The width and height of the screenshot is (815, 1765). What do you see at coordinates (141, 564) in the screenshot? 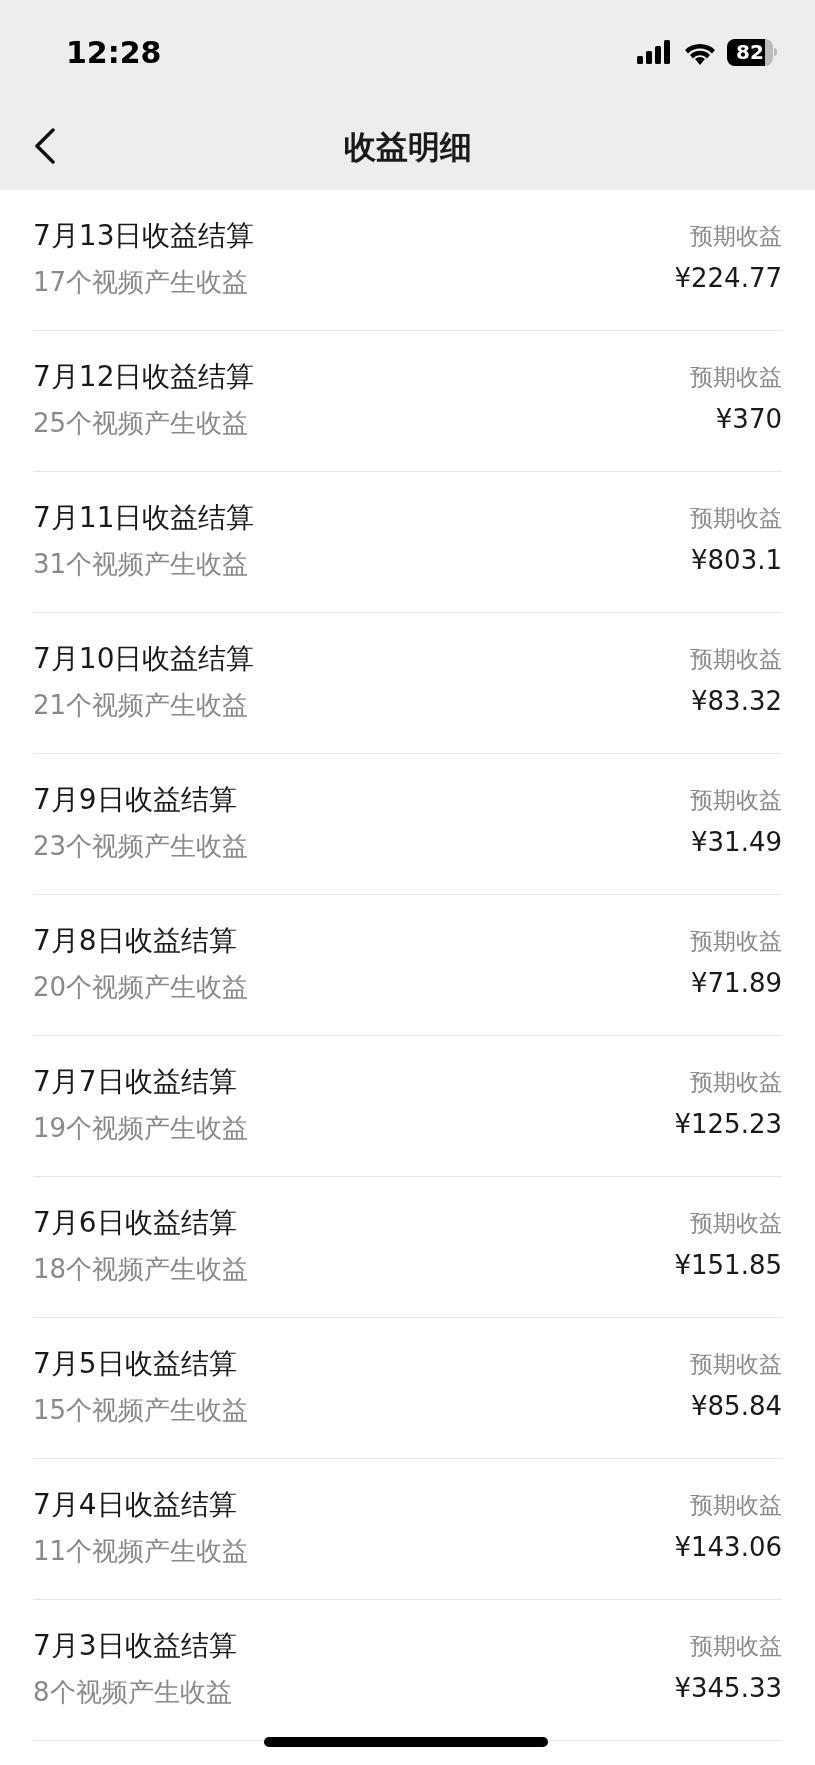
I see `video-count: 31个视频产生收益` at bounding box center [141, 564].